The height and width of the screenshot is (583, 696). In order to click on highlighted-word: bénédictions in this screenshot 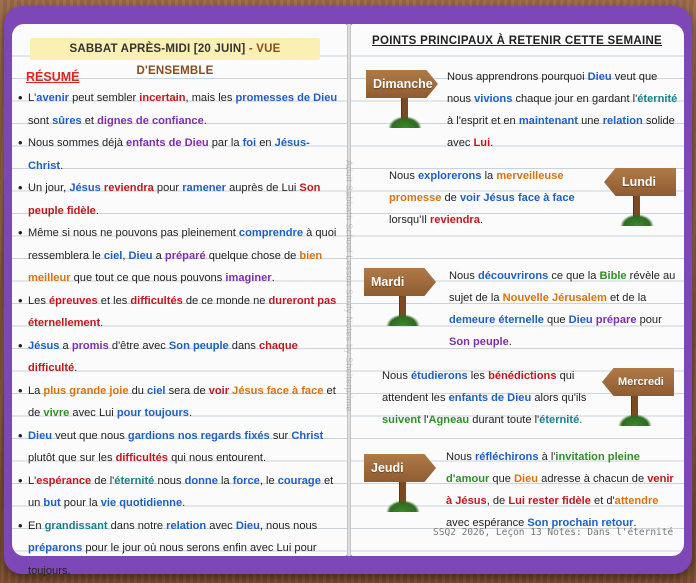, I will do `click(522, 376)`.